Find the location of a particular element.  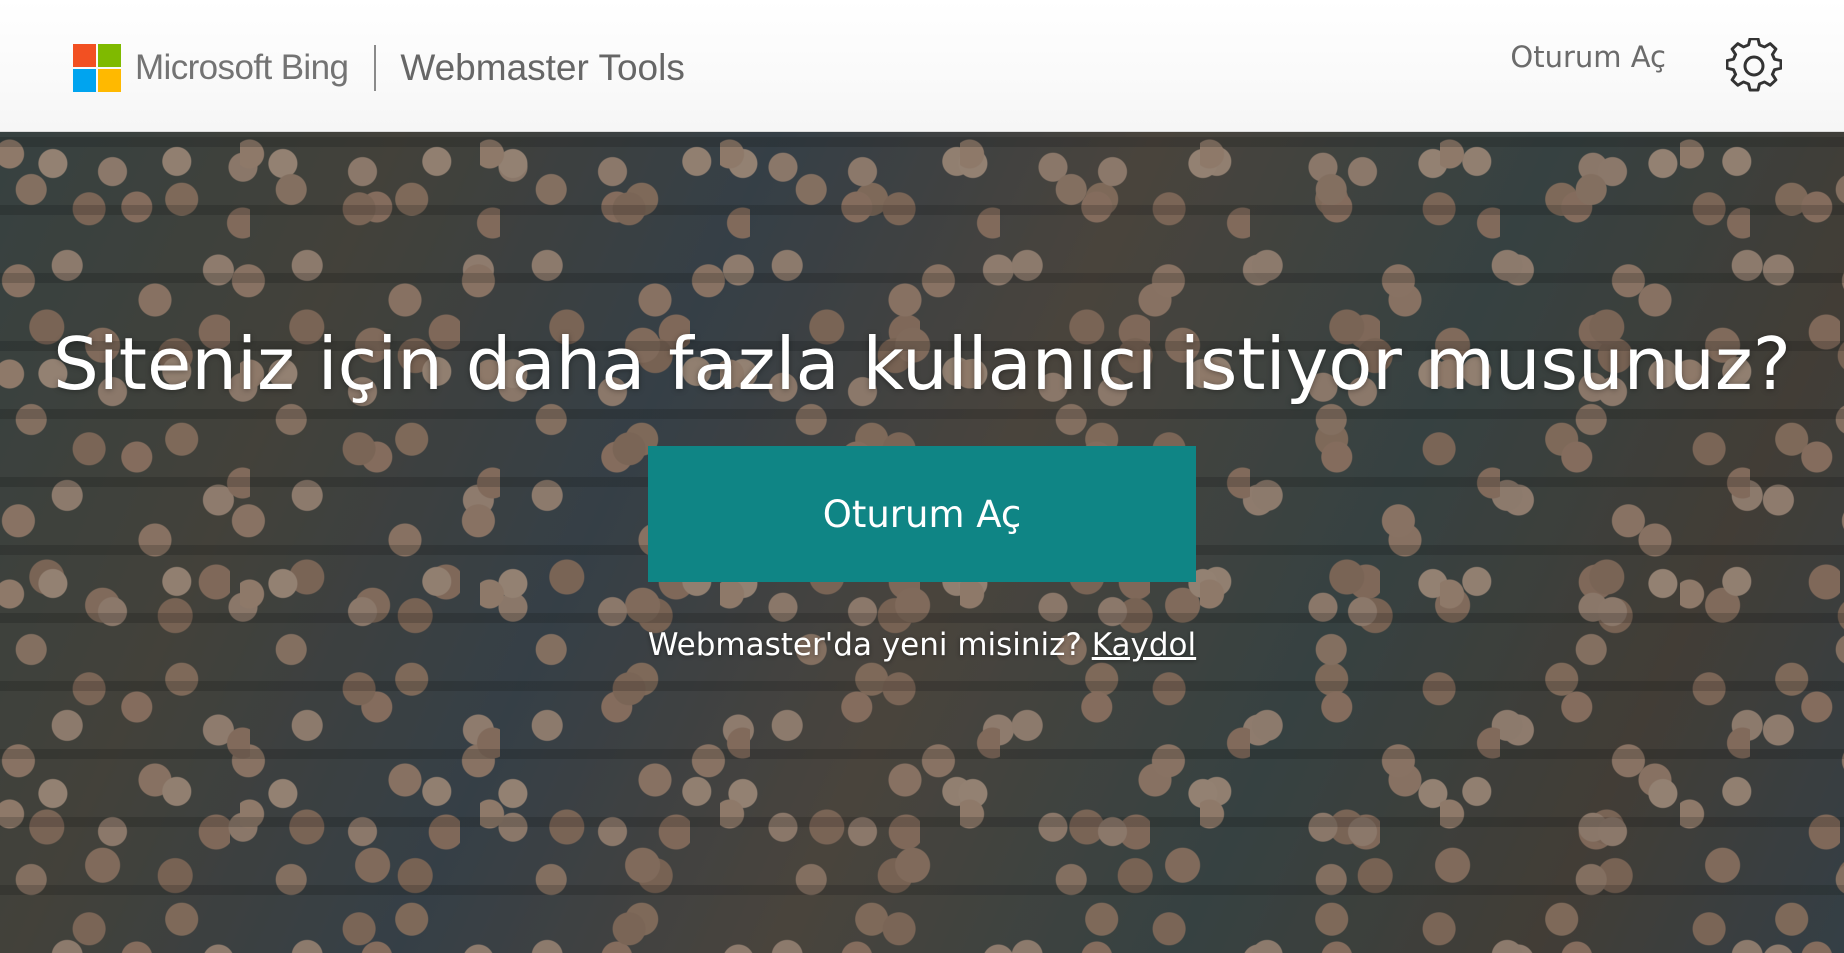

gear-icon is located at coordinates (1754, 64).